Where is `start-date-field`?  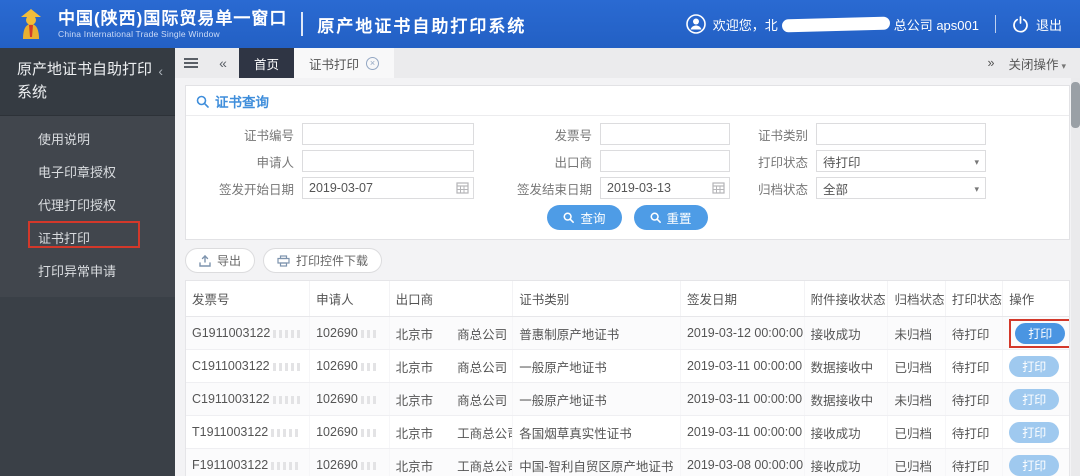
start-date-field is located at coordinates (388, 188).